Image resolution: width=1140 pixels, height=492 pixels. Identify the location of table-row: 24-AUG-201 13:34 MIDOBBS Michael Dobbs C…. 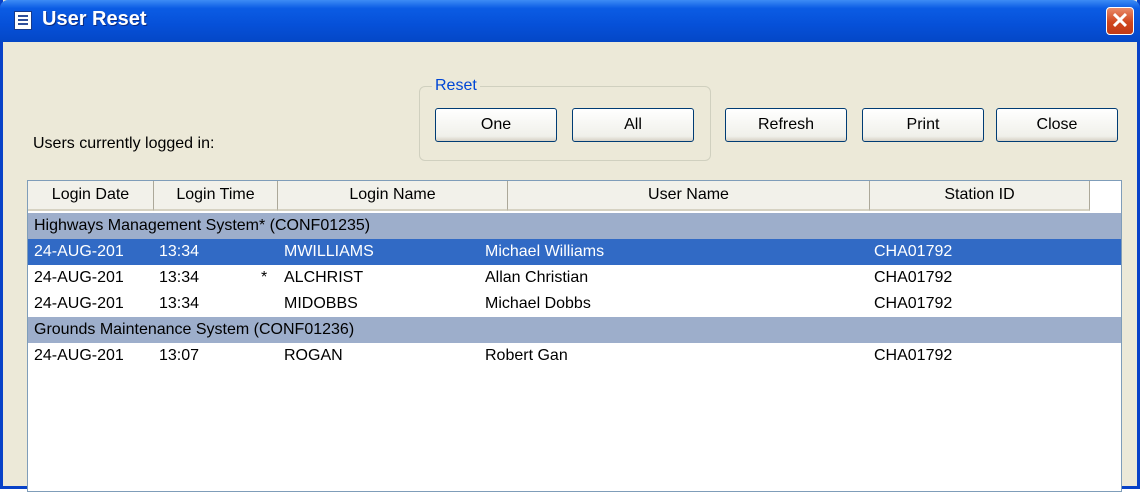
(574, 304).